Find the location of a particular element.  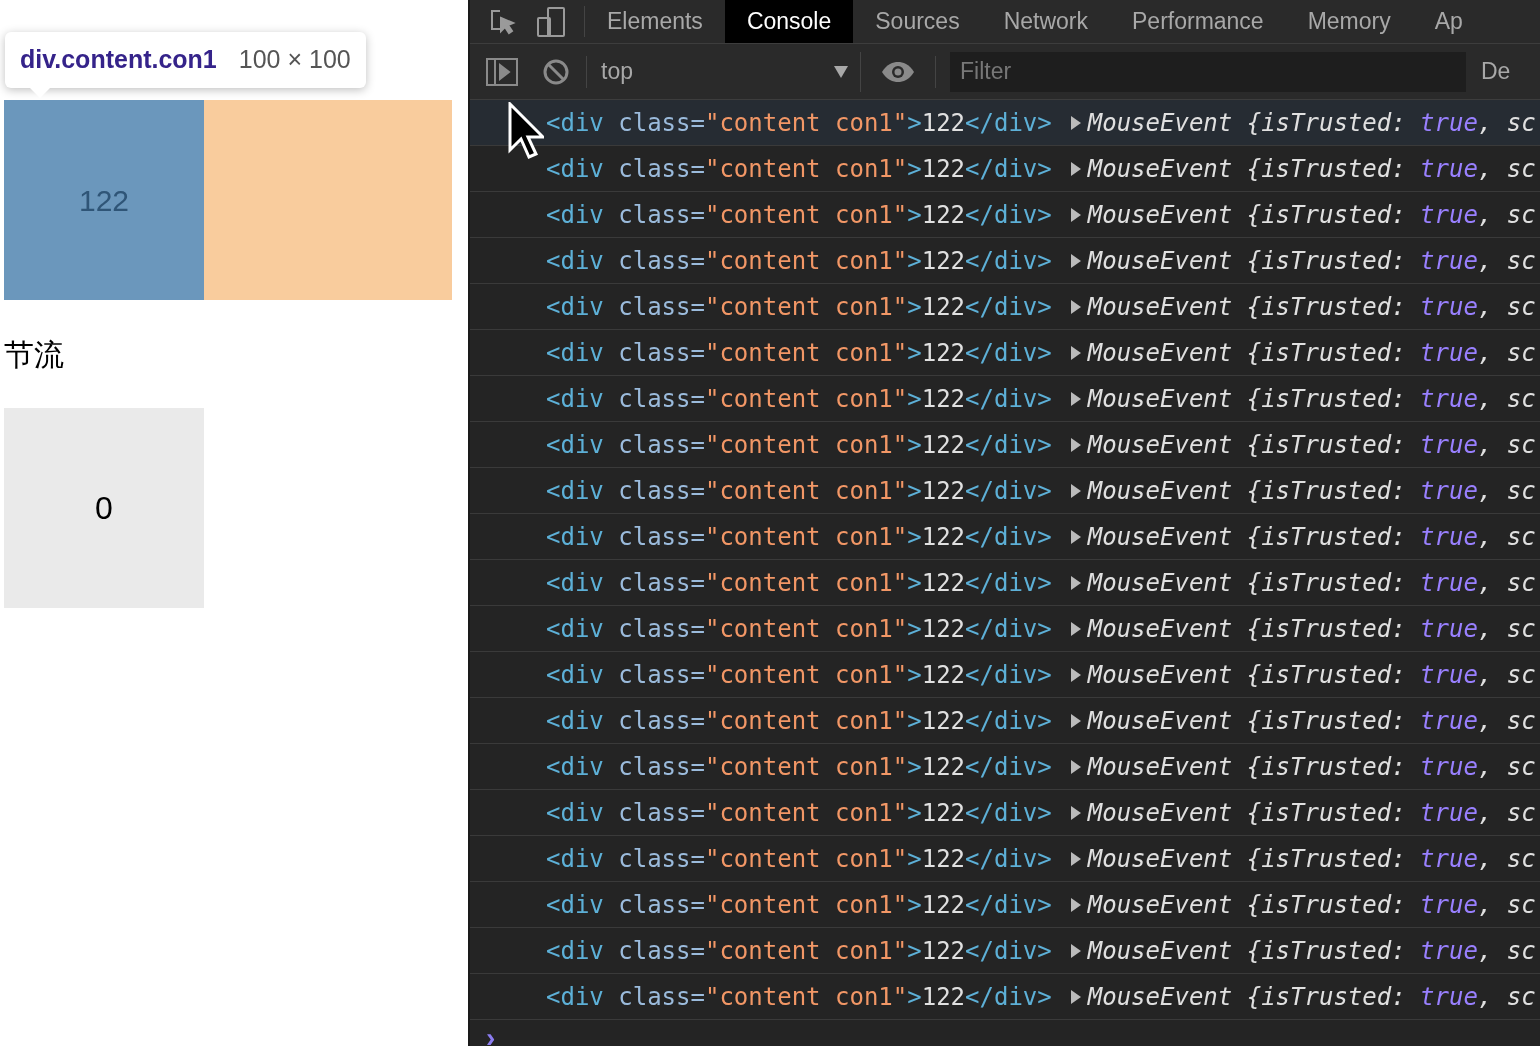

selector-label: div.content.con1 is located at coordinates (118, 60).